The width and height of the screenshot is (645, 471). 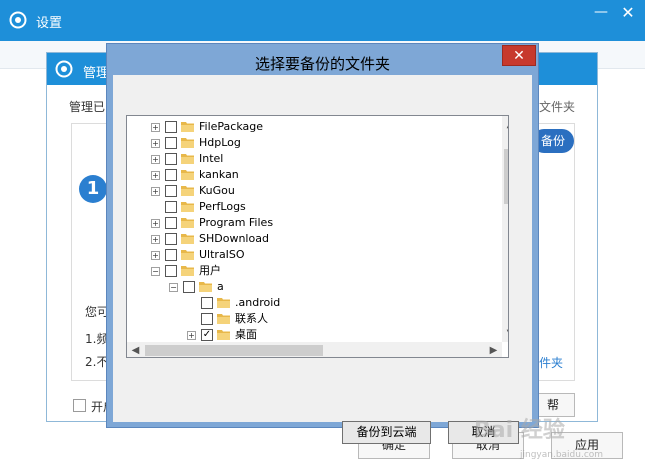 What do you see at coordinates (601, 14) in the screenshot?
I see `minimize-button: —` at bounding box center [601, 14].